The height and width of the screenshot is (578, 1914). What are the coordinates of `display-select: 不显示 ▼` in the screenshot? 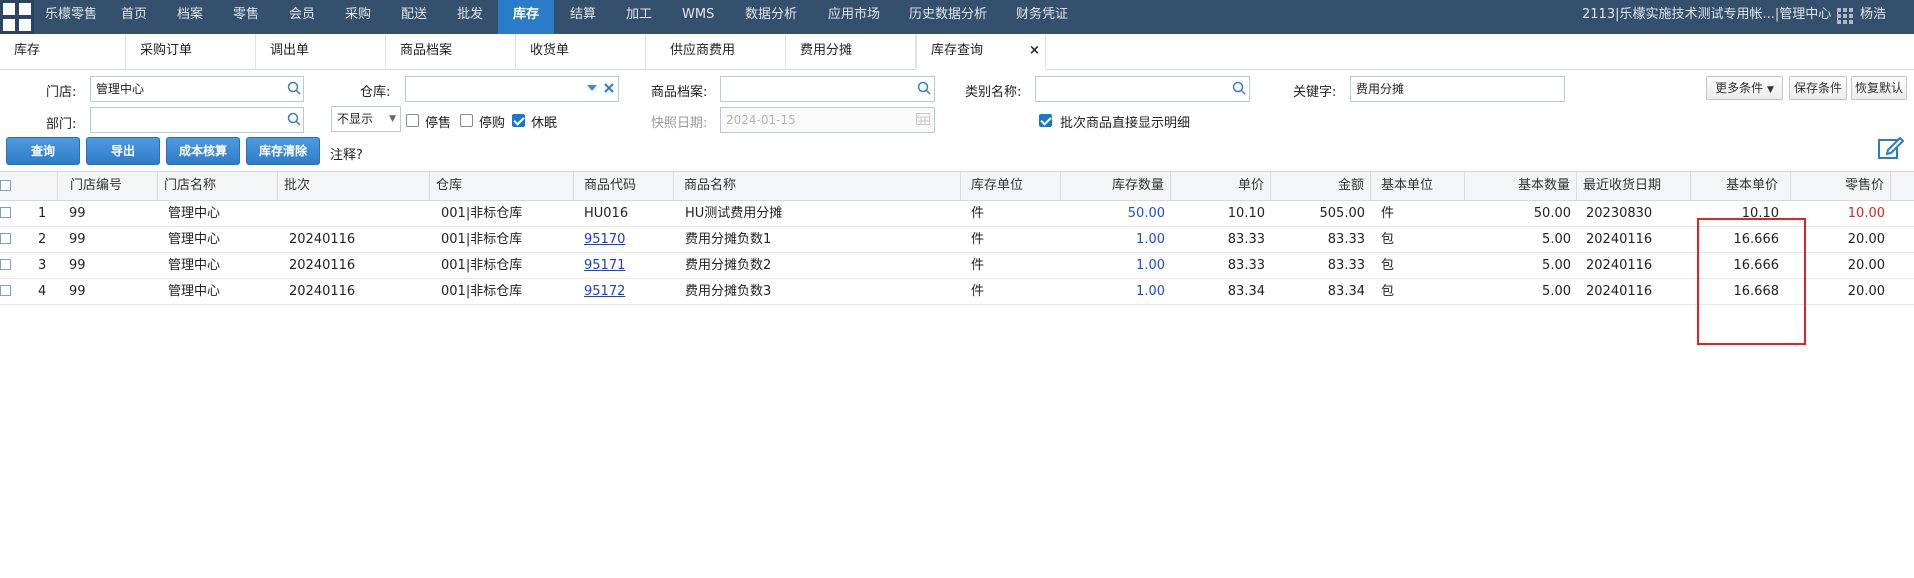 It's located at (366, 119).